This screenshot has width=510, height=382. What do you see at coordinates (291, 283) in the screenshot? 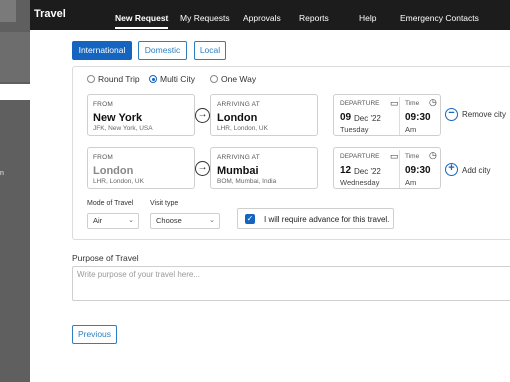
I see `purpose-textarea` at bounding box center [291, 283].